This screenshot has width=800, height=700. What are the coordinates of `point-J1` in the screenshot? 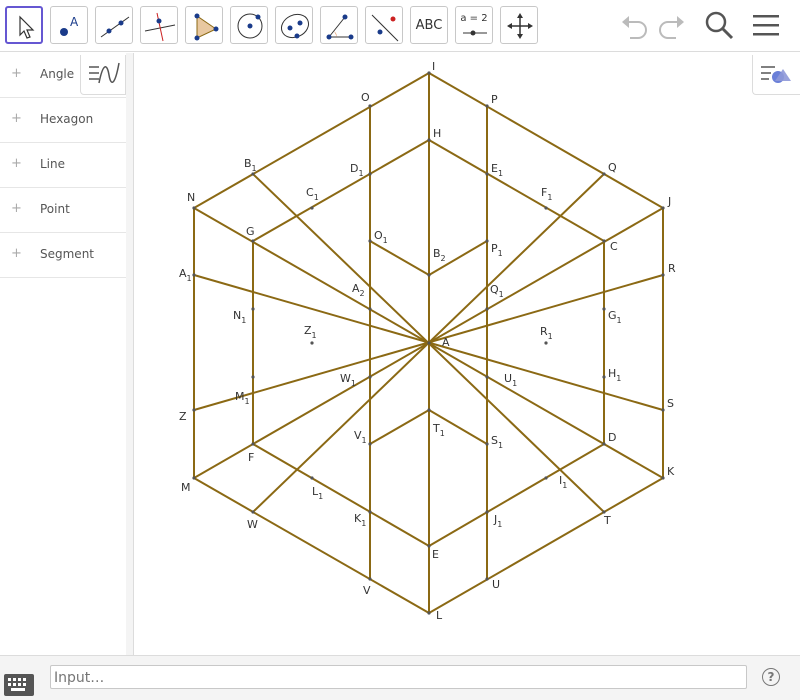 It's located at (487, 512).